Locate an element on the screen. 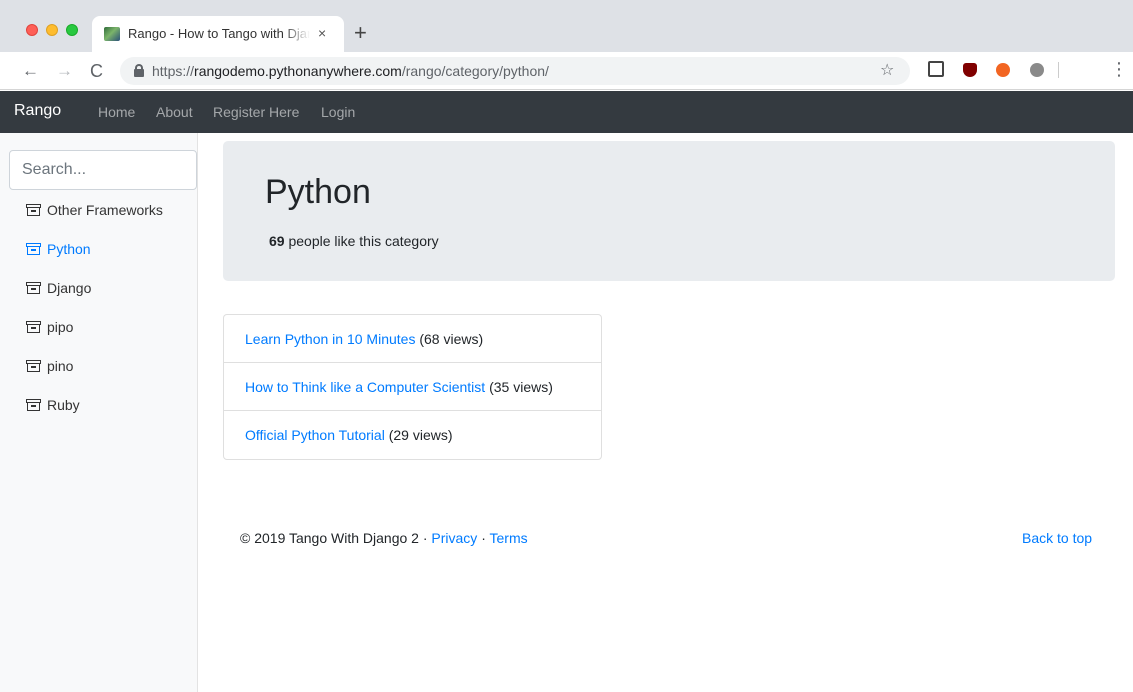 The image size is (1133, 692). site-favicon-icon is located at coordinates (112, 34).